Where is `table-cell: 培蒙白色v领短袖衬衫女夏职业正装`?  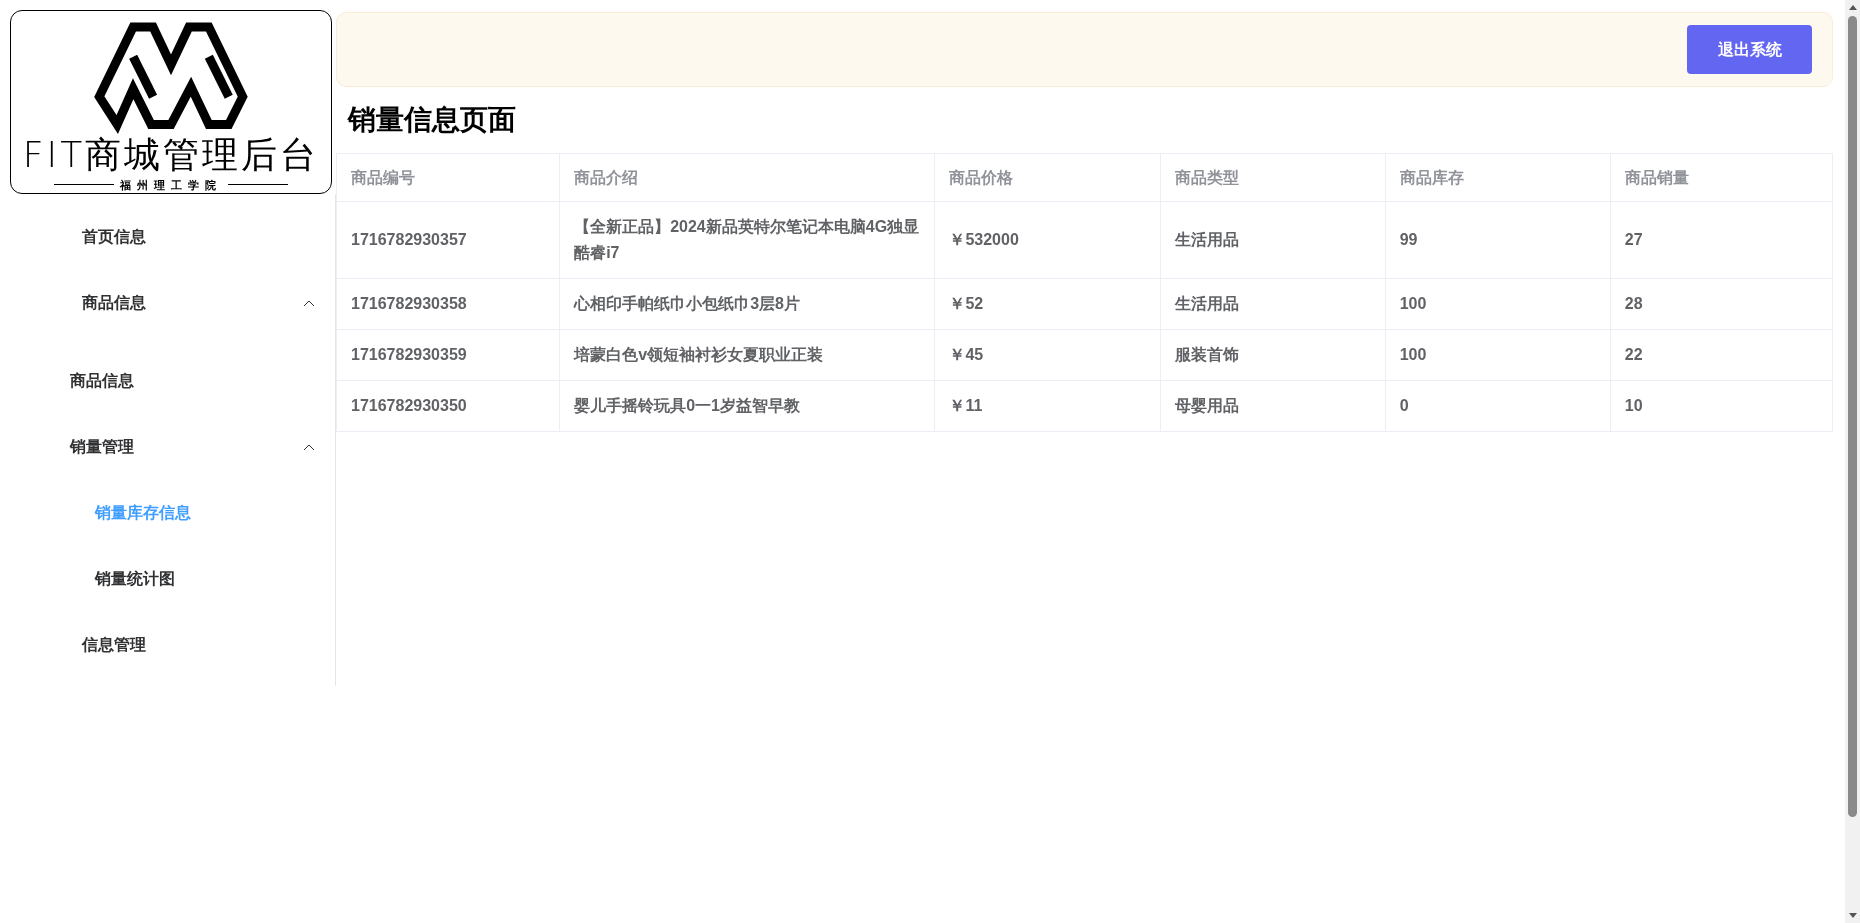
table-cell: 培蒙白色v领短袖衬衫女夏职业正装 is located at coordinates (747, 355).